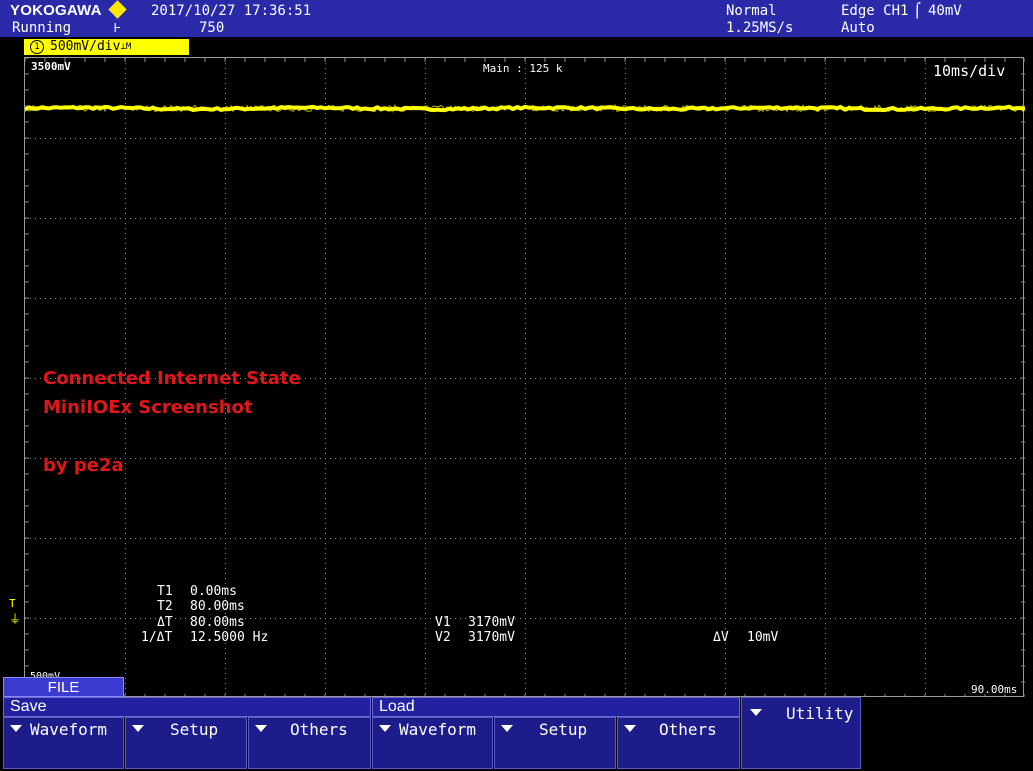 This screenshot has width=1033, height=771. What do you see at coordinates (555, 743) in the screenshot?
I see `load-setup-button: Setup` at bounding box center [555, 743].